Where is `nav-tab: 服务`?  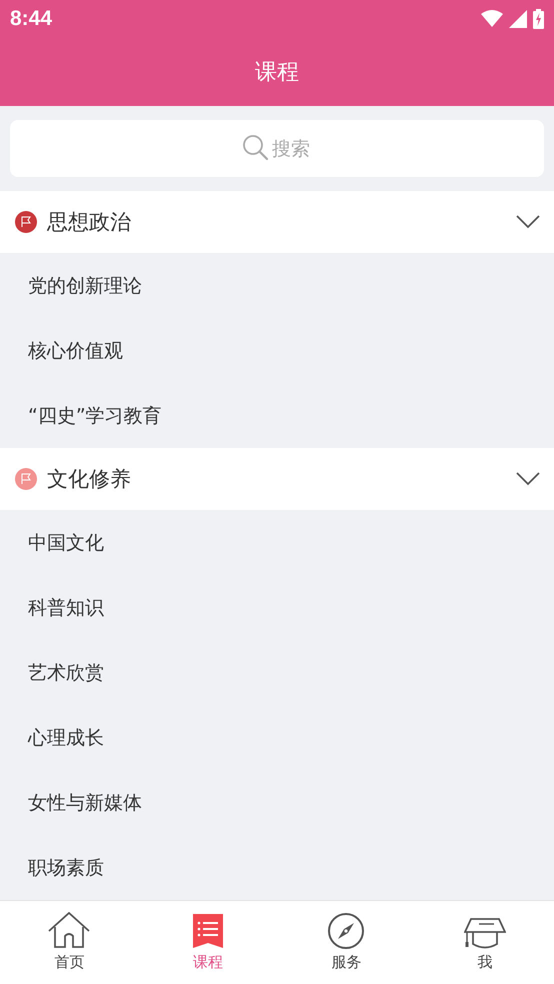
nav-tab: 服务 is located at coordinates (346, 942).